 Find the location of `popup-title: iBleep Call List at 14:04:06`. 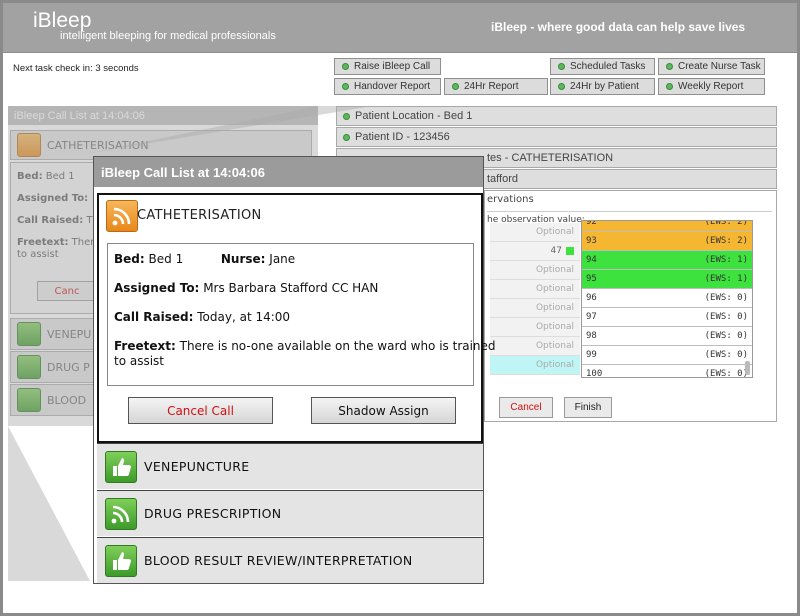

popup-title: iBleep Call List at 14:04:06 is located at coordinates (288, 172).